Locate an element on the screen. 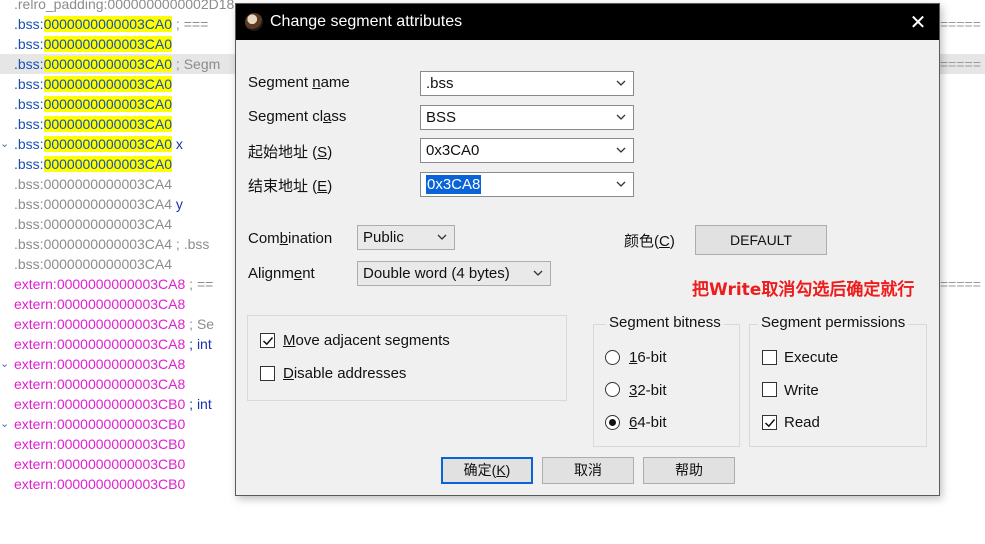  options-group is located at coordinates (407, 358).